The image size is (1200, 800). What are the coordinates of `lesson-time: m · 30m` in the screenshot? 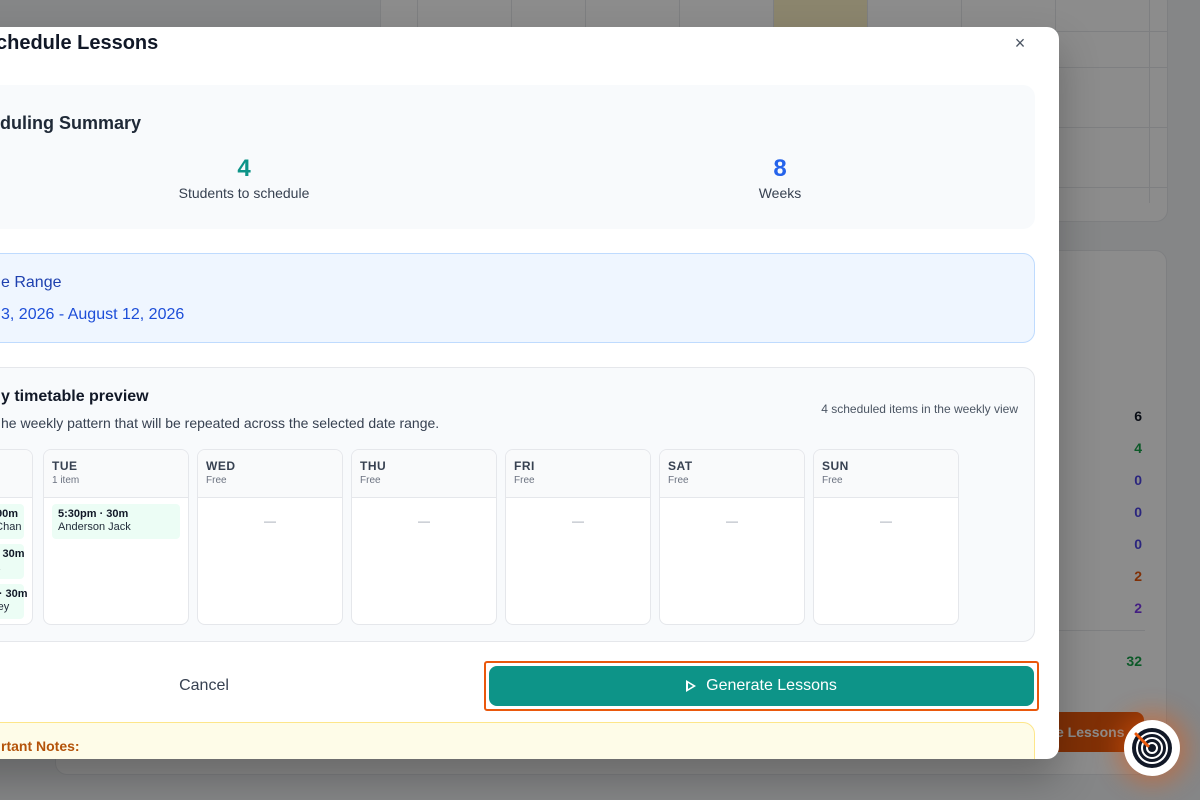 It's located at (14, 594).